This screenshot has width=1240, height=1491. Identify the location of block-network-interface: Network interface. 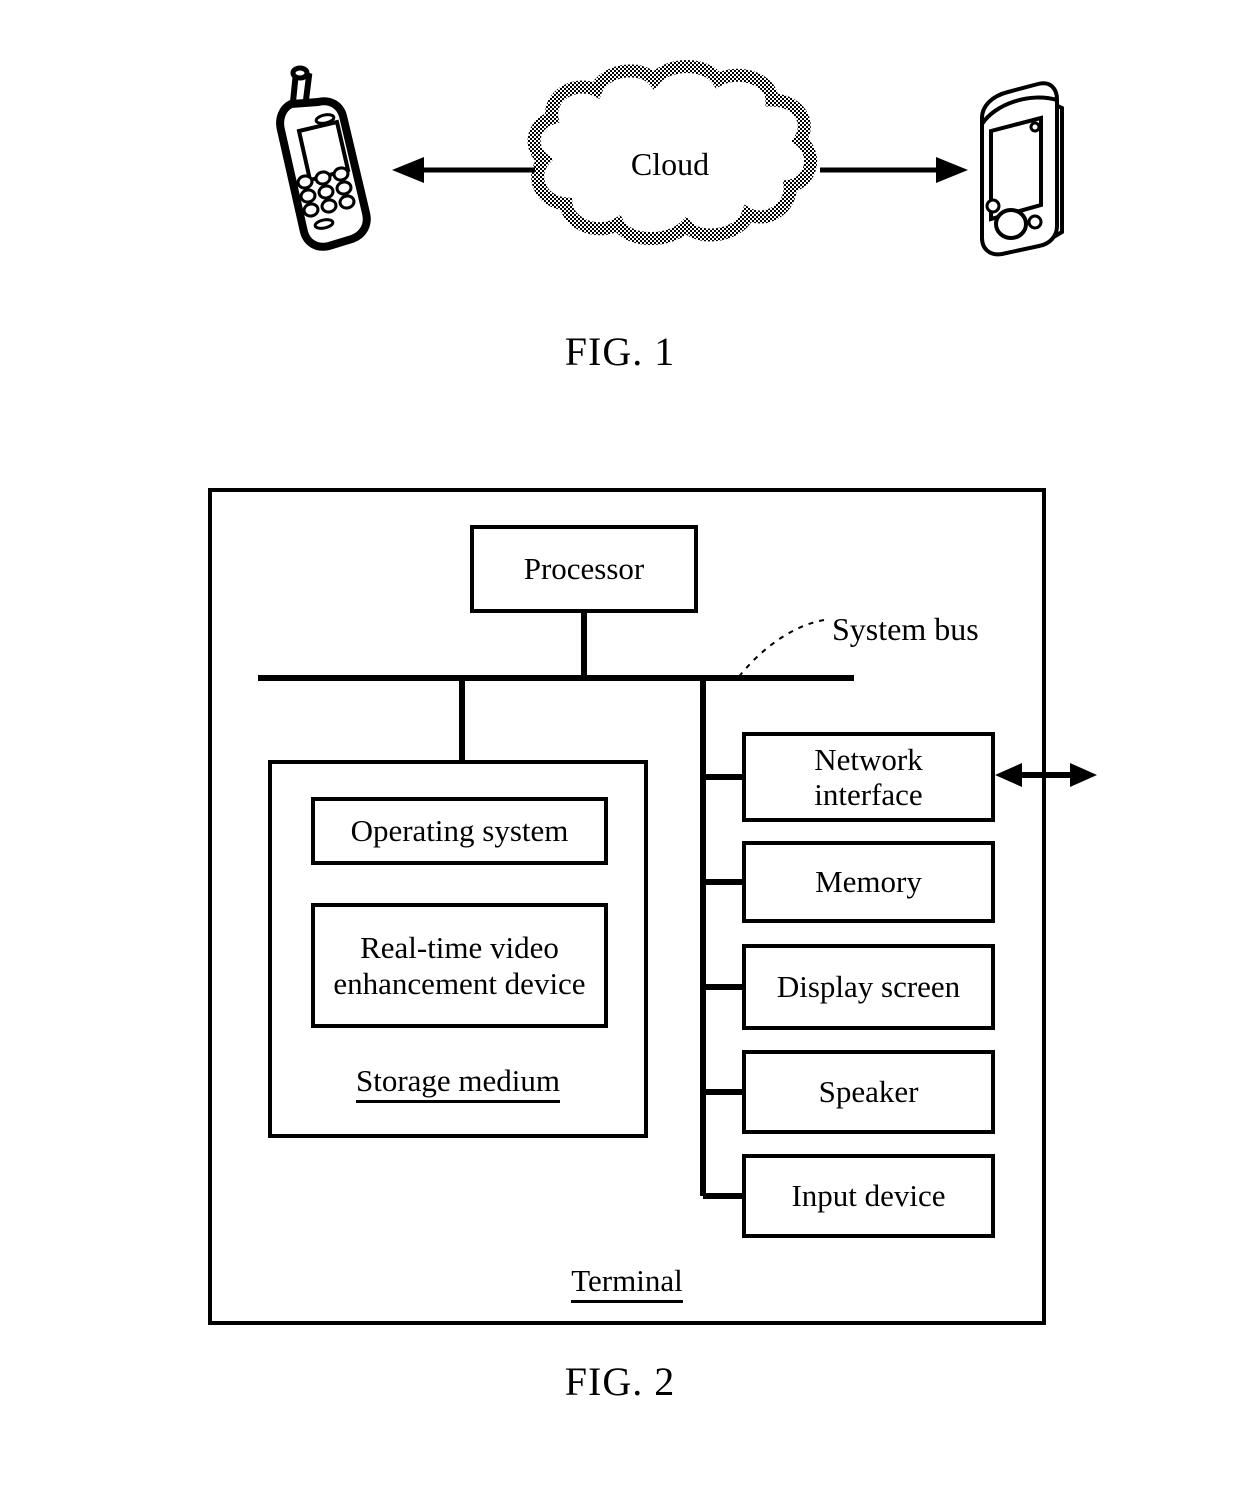
(868, 777).